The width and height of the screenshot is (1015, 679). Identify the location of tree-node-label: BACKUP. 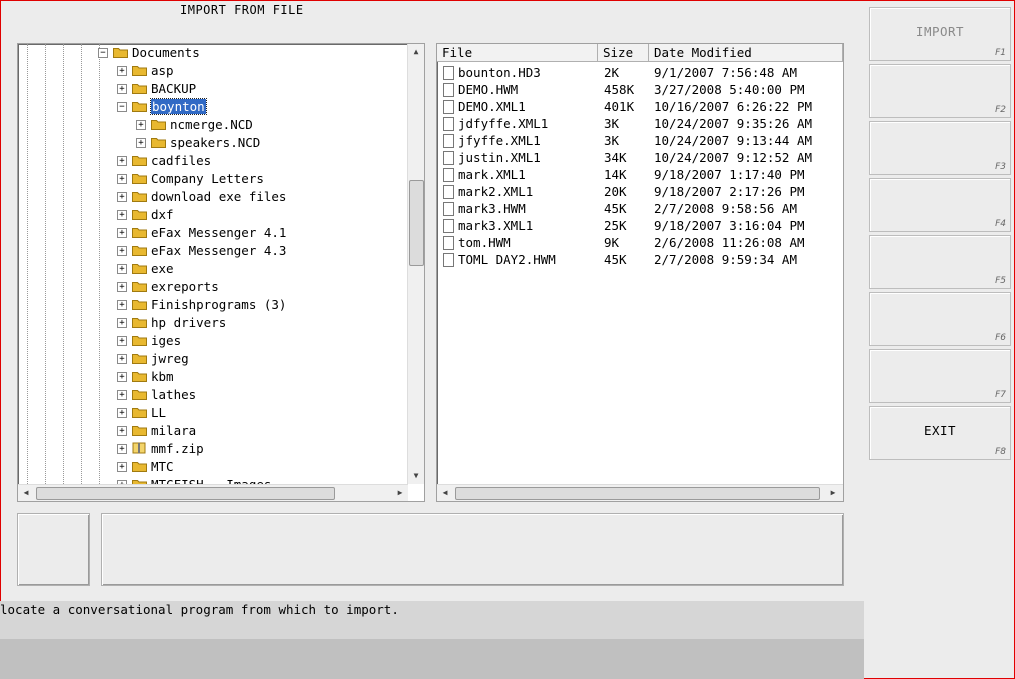
(174, 88).